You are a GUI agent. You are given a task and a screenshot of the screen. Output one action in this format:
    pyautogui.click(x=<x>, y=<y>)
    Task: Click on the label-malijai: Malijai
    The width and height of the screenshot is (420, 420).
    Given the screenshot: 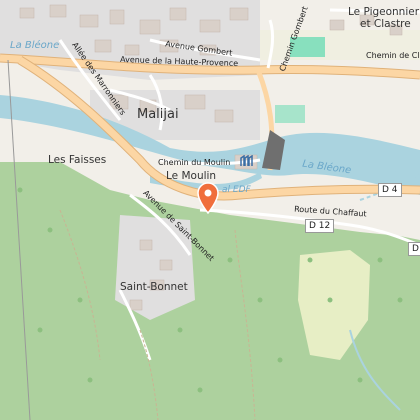 What is the action you would take?
    pyautogui.click(x=158, y=114)
    